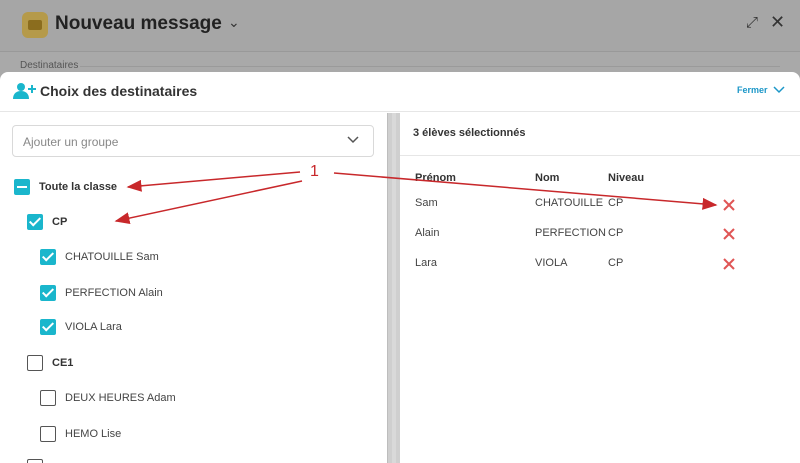  What do you see at coordinates (193, 141) in the screenshot?
I see `group-select: Ajouter un groupe` at bounding box center [193, 141].